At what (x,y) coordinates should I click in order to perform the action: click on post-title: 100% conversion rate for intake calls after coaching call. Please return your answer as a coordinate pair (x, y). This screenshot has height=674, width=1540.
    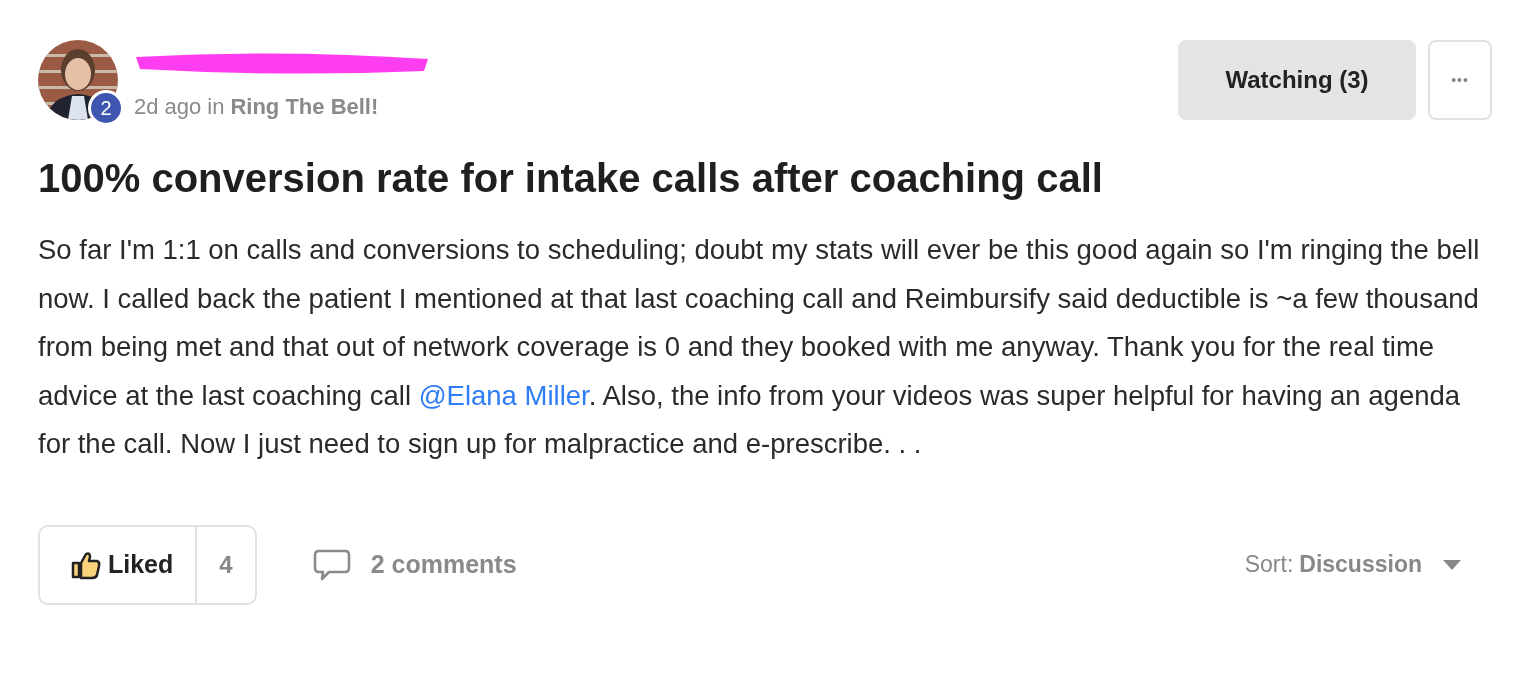
    Looking at the image, I should click on (571, 178).